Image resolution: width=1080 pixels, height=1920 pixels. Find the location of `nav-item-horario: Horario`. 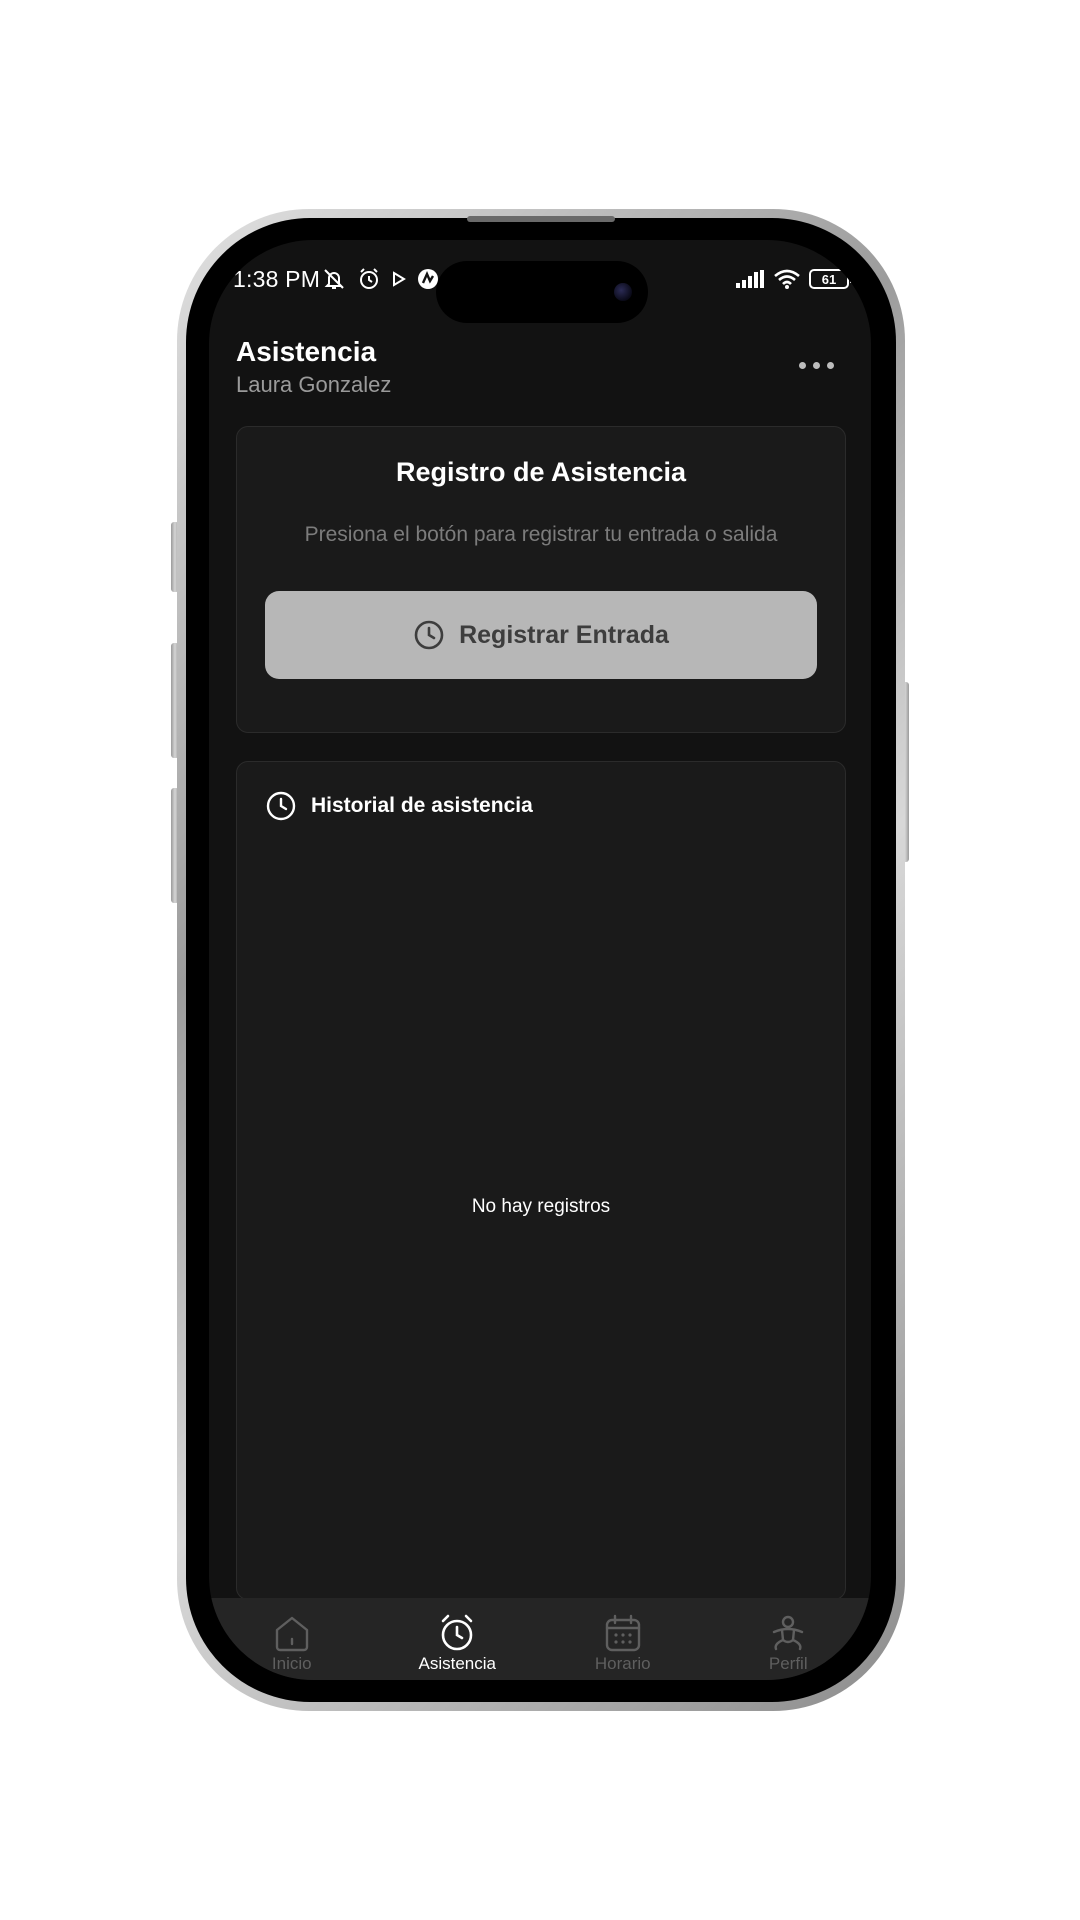

nav-item-horario: Horario is located at coordinates (623, 1639).